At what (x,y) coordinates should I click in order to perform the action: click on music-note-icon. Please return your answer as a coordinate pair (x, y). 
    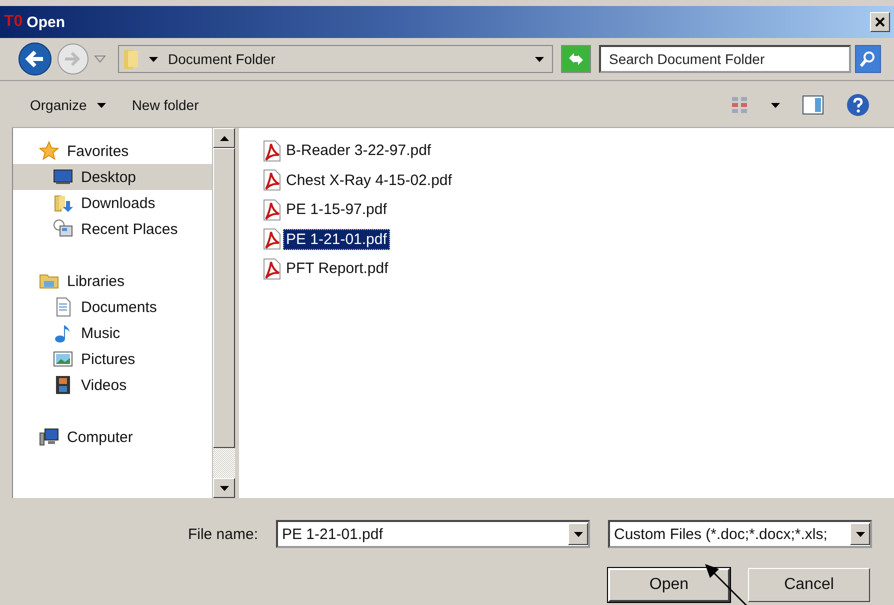
    Looking at the image, I should click on (63, 333).